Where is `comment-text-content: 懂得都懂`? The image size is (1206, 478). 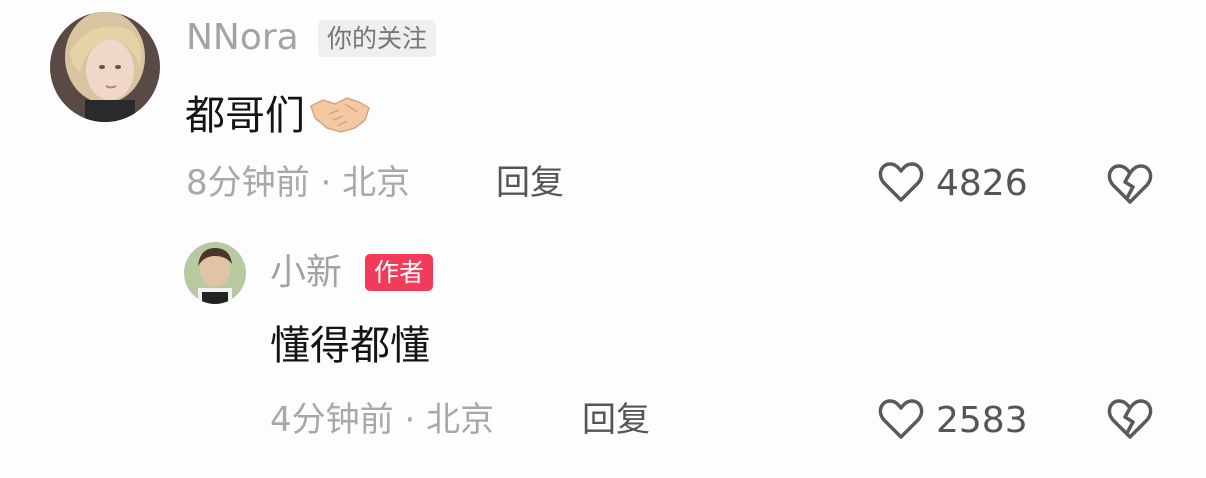 comment-text-content: 懂得都懂 is located at coordinates (350, 346).